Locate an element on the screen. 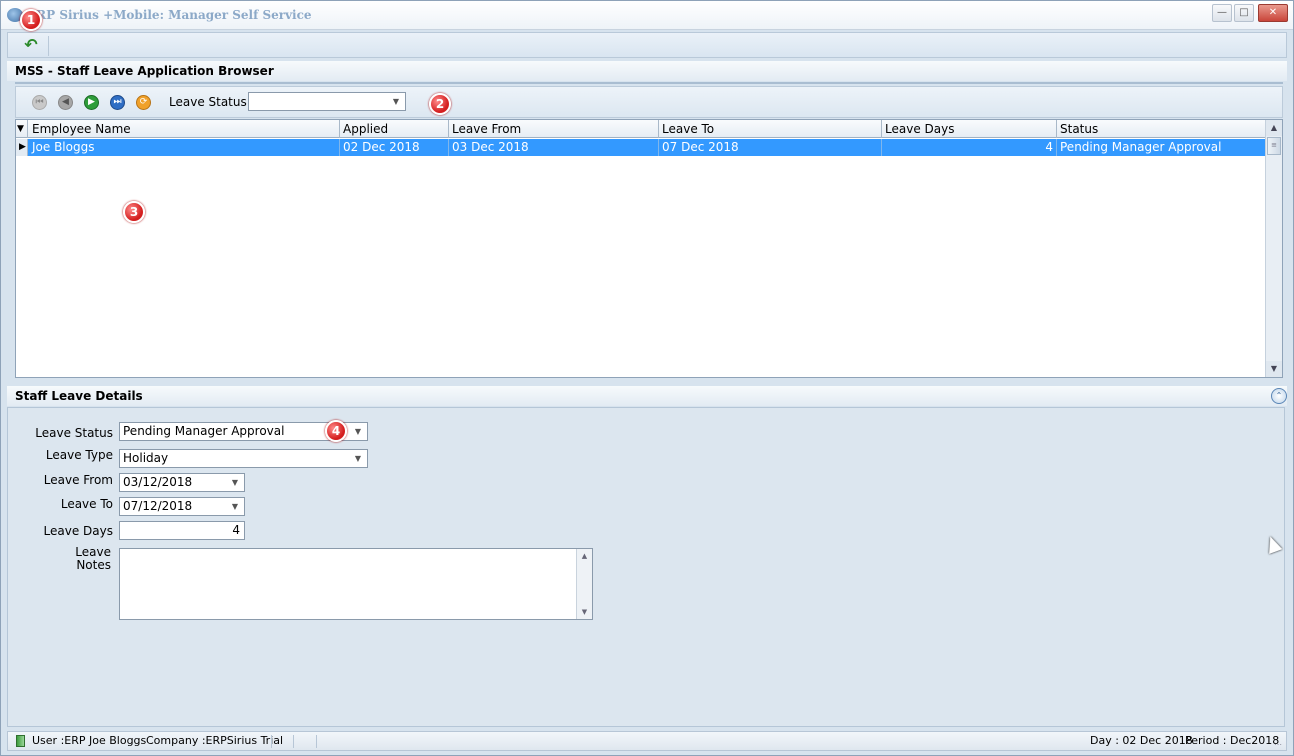 This screenshot has width=1294, height=756. column-header-leave-days: Leave Days is located at coordinates (969, 129).